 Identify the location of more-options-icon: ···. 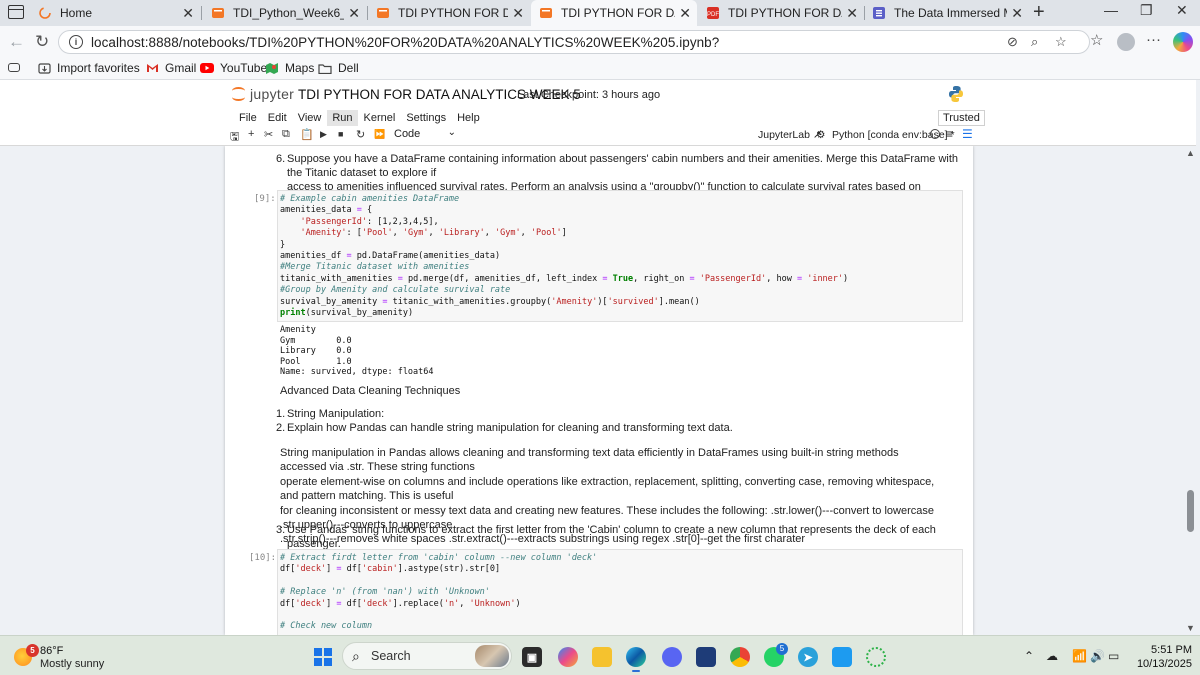
(1153, 39).